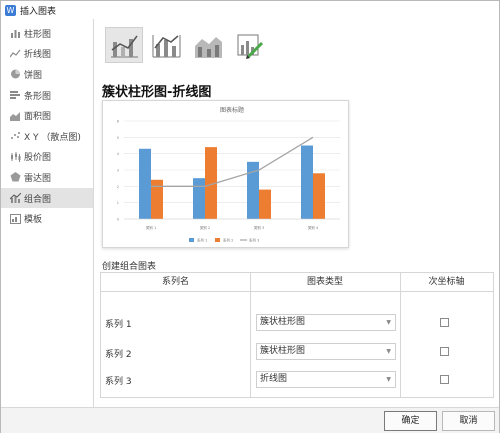 Image resolution: width=500 pixels, height=433 pixels. What do you see at coordinates (16, 156) in the screenshot?
I see `stock-chart-icon` at bounding box center [16, 156].